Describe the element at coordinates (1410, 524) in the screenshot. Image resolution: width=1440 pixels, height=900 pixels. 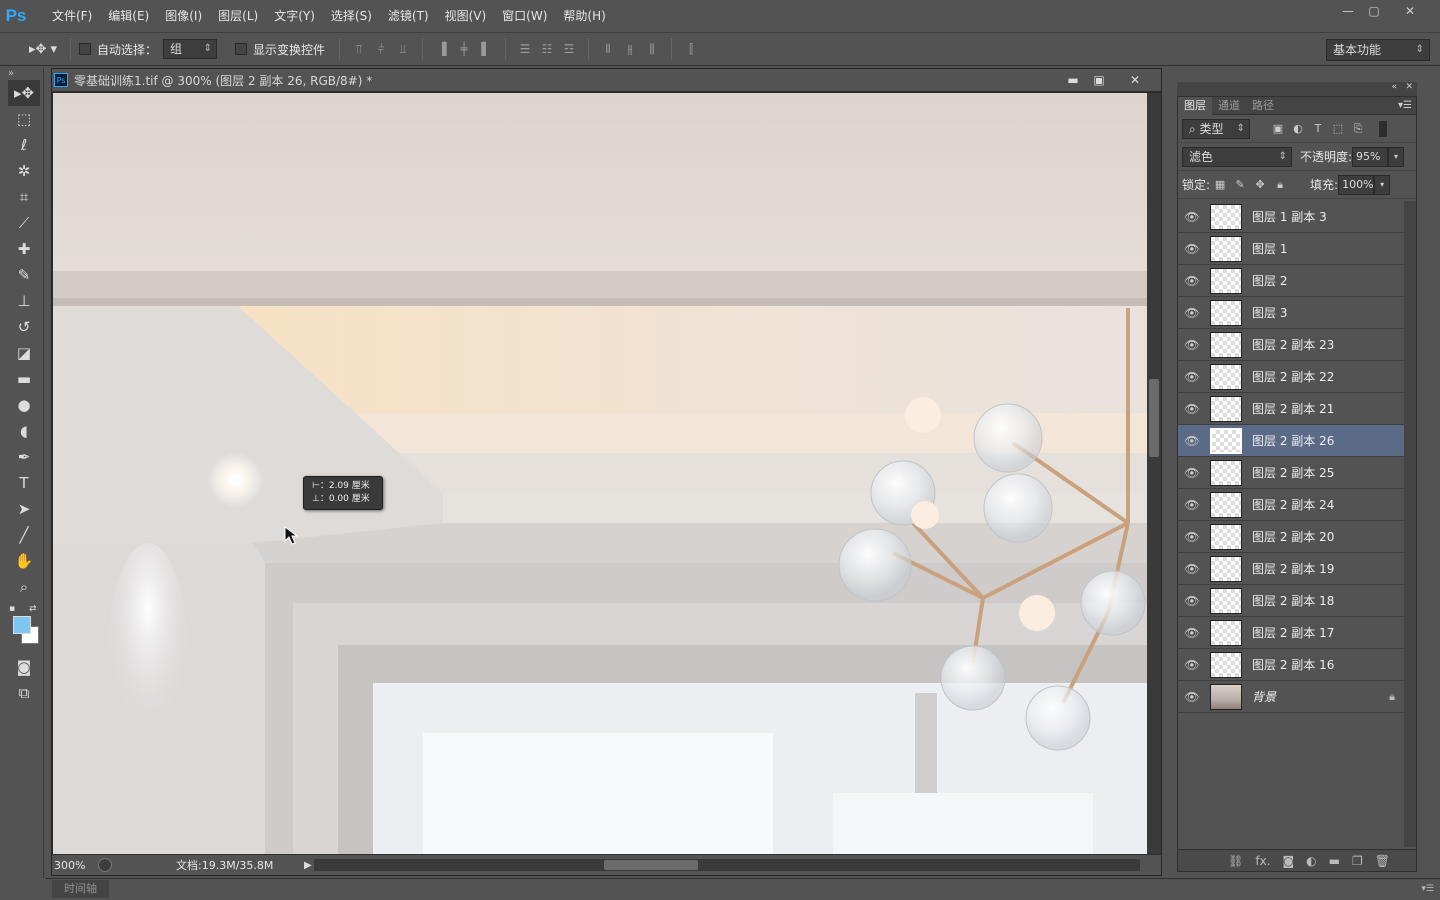
I see `layers-scrollbar` at that location.